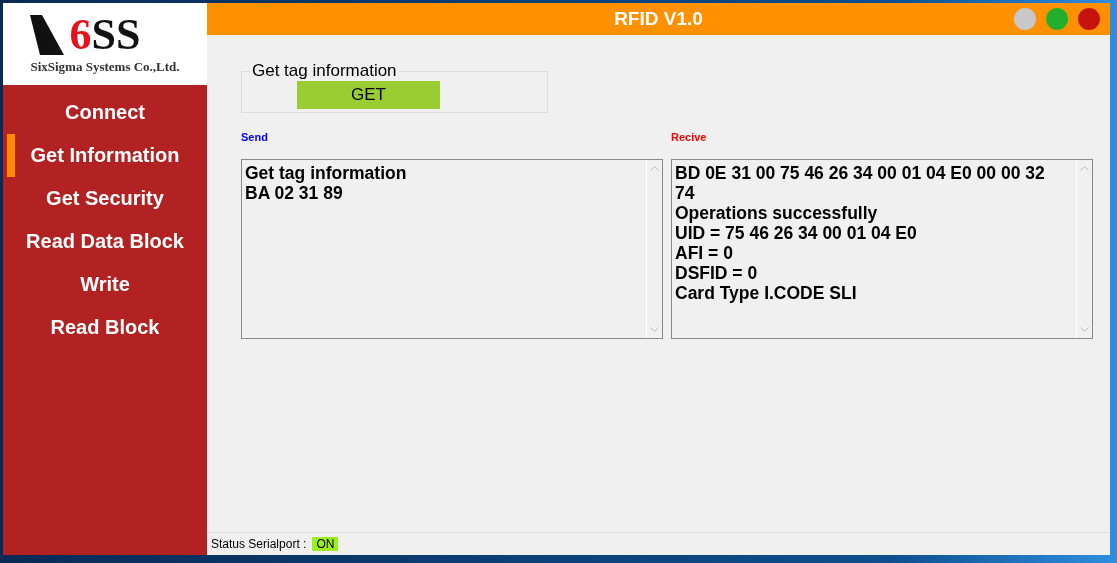 The width and height of the screenshot is (1117, 563). Describe the element at coordinates (325, 544) in the screenshot. I see `status-value: ON` at that location.